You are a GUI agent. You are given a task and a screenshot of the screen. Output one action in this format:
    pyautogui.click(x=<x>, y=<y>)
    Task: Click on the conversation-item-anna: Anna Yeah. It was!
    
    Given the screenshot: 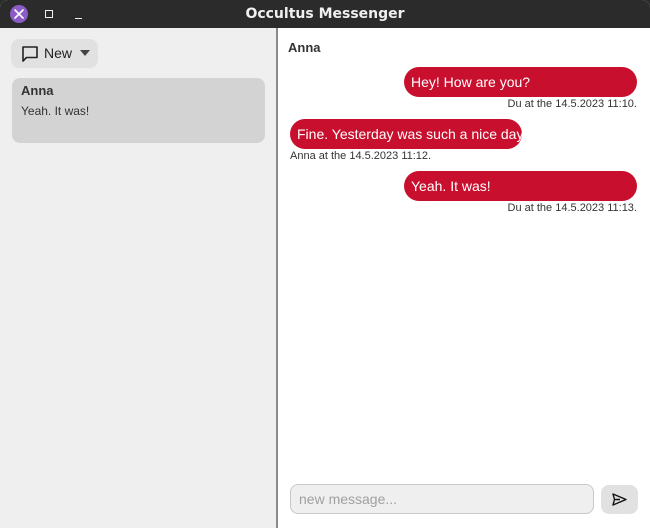 What is the action you would take?
    pyautogui.click(x=138, y=110)
    